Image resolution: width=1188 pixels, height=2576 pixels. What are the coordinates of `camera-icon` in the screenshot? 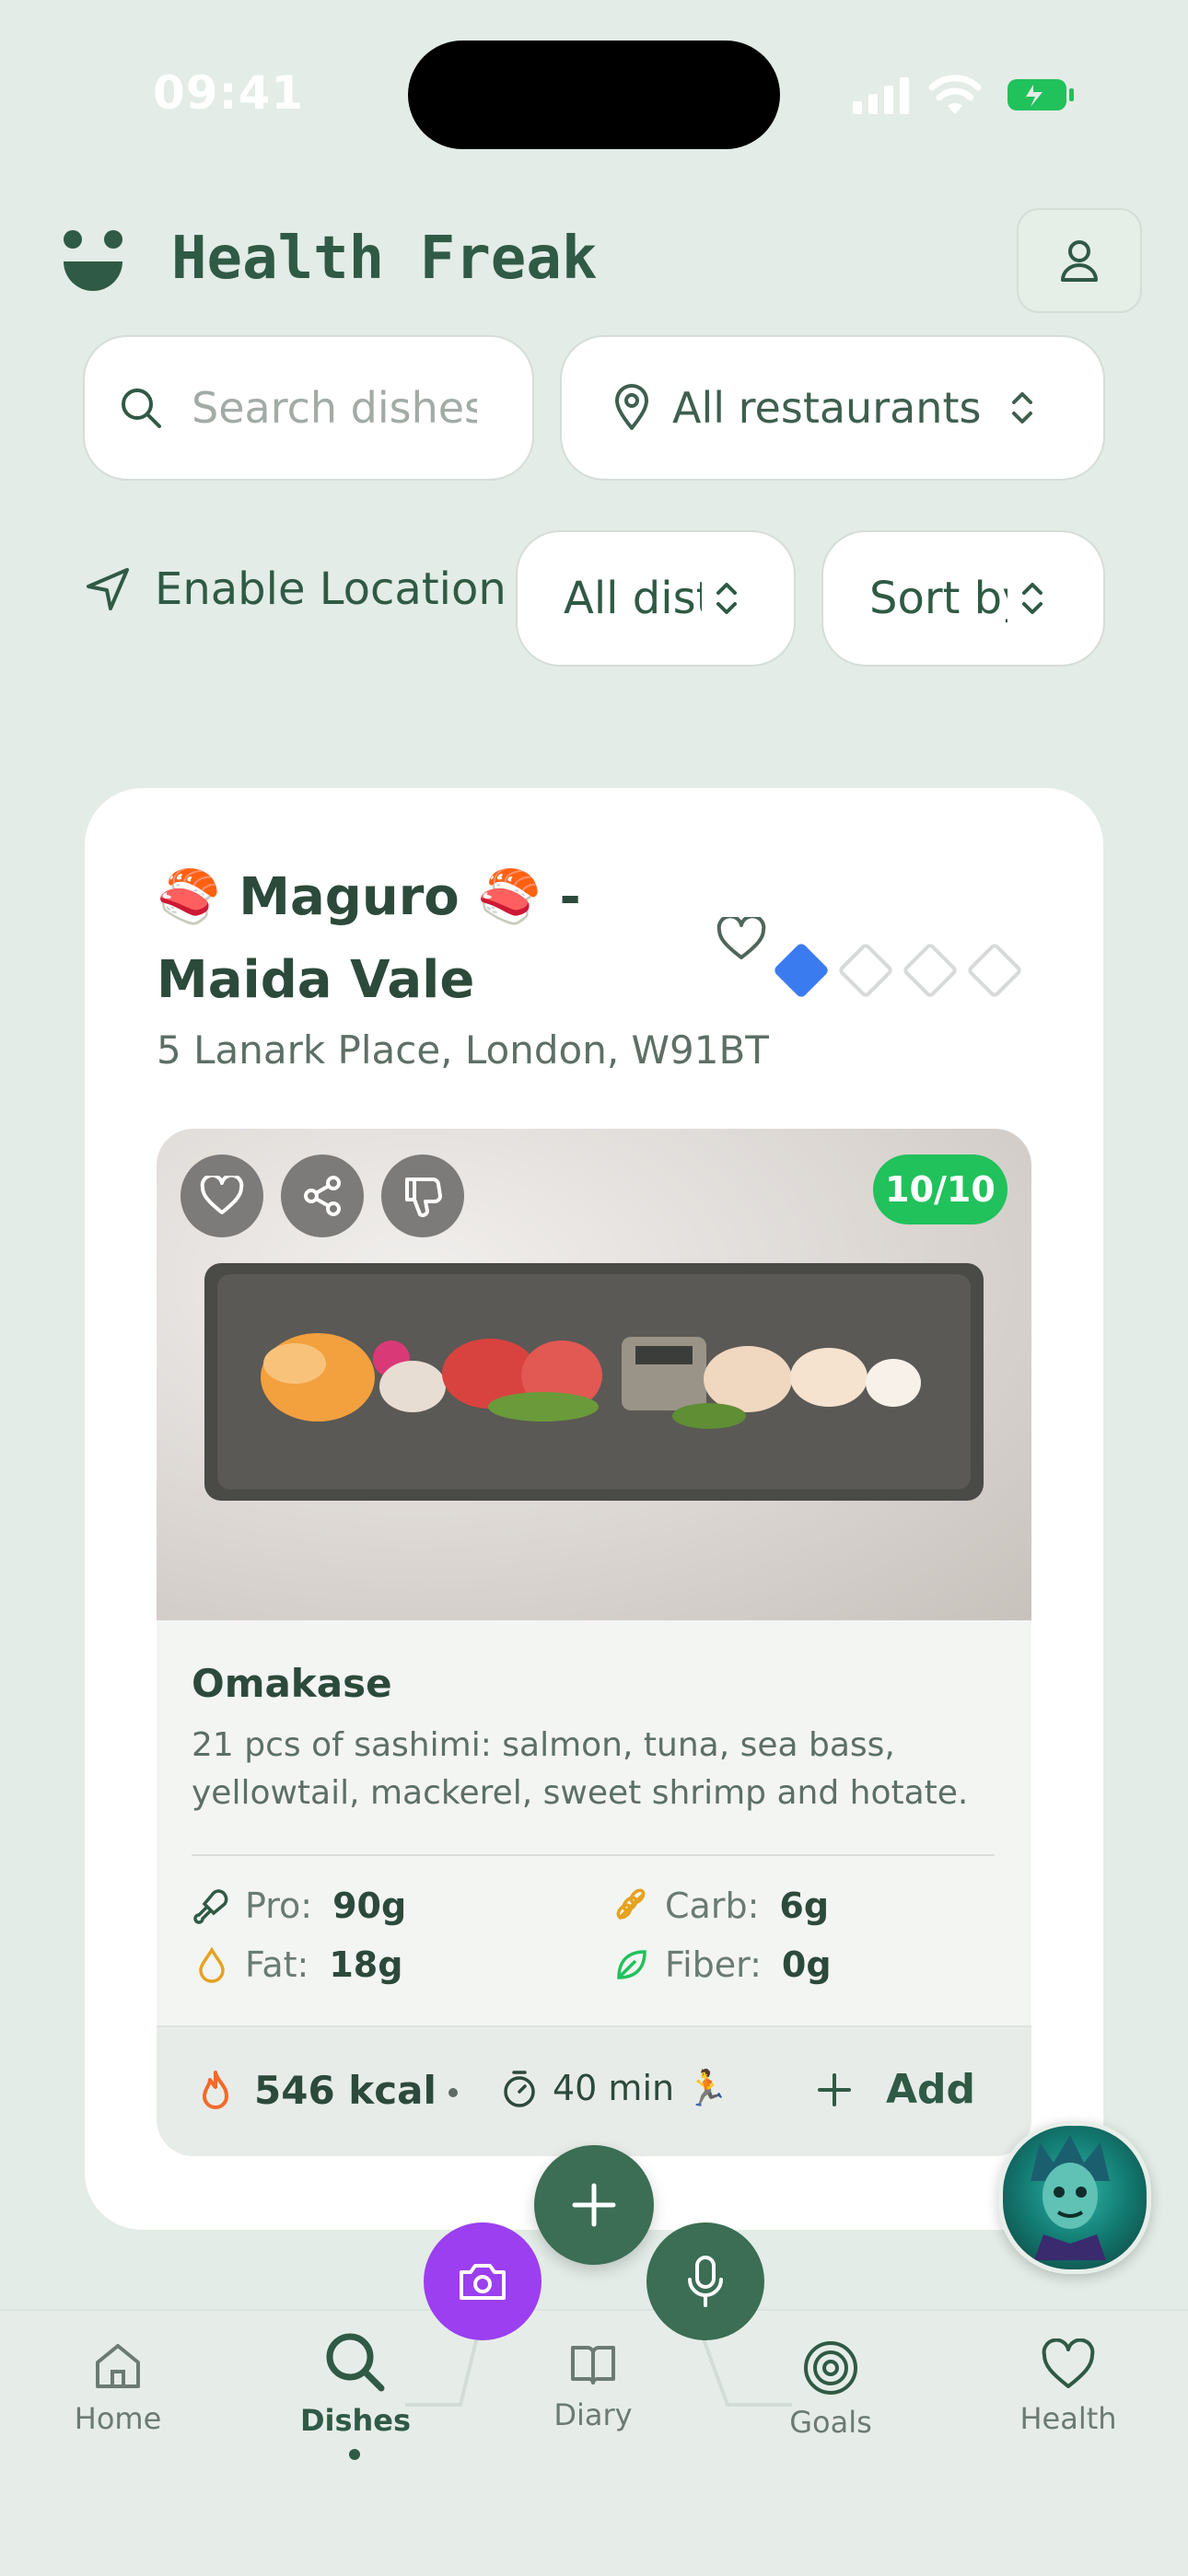 It's located at (483, 2282).